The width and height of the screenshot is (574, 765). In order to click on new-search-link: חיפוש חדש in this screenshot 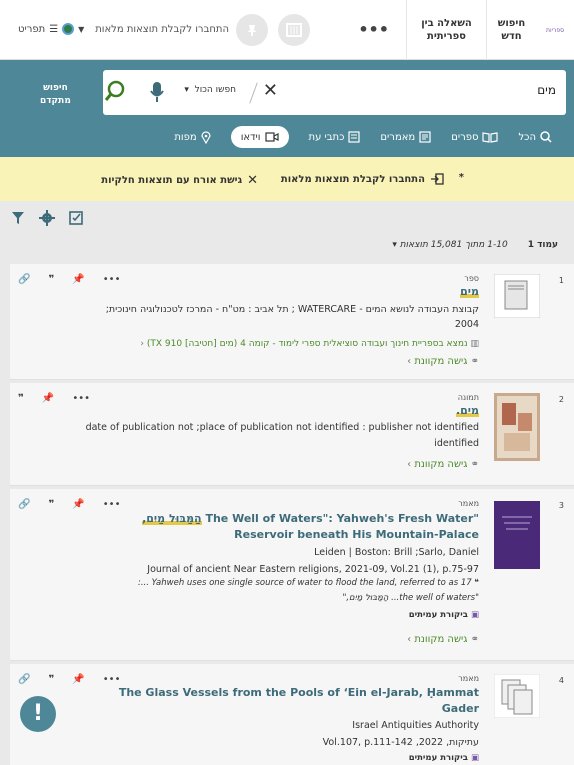, I will do `click(511, 30)`.